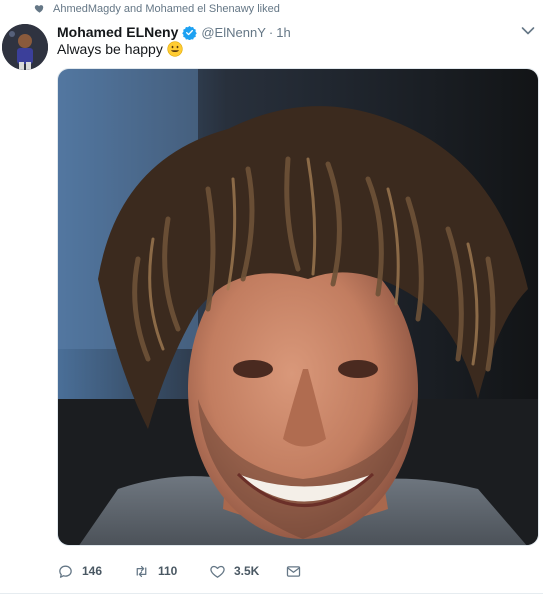  Describe the element at coordinates (117, 32) in the screenshot. I see `author-name: Mohamed ELNeny` at that location.